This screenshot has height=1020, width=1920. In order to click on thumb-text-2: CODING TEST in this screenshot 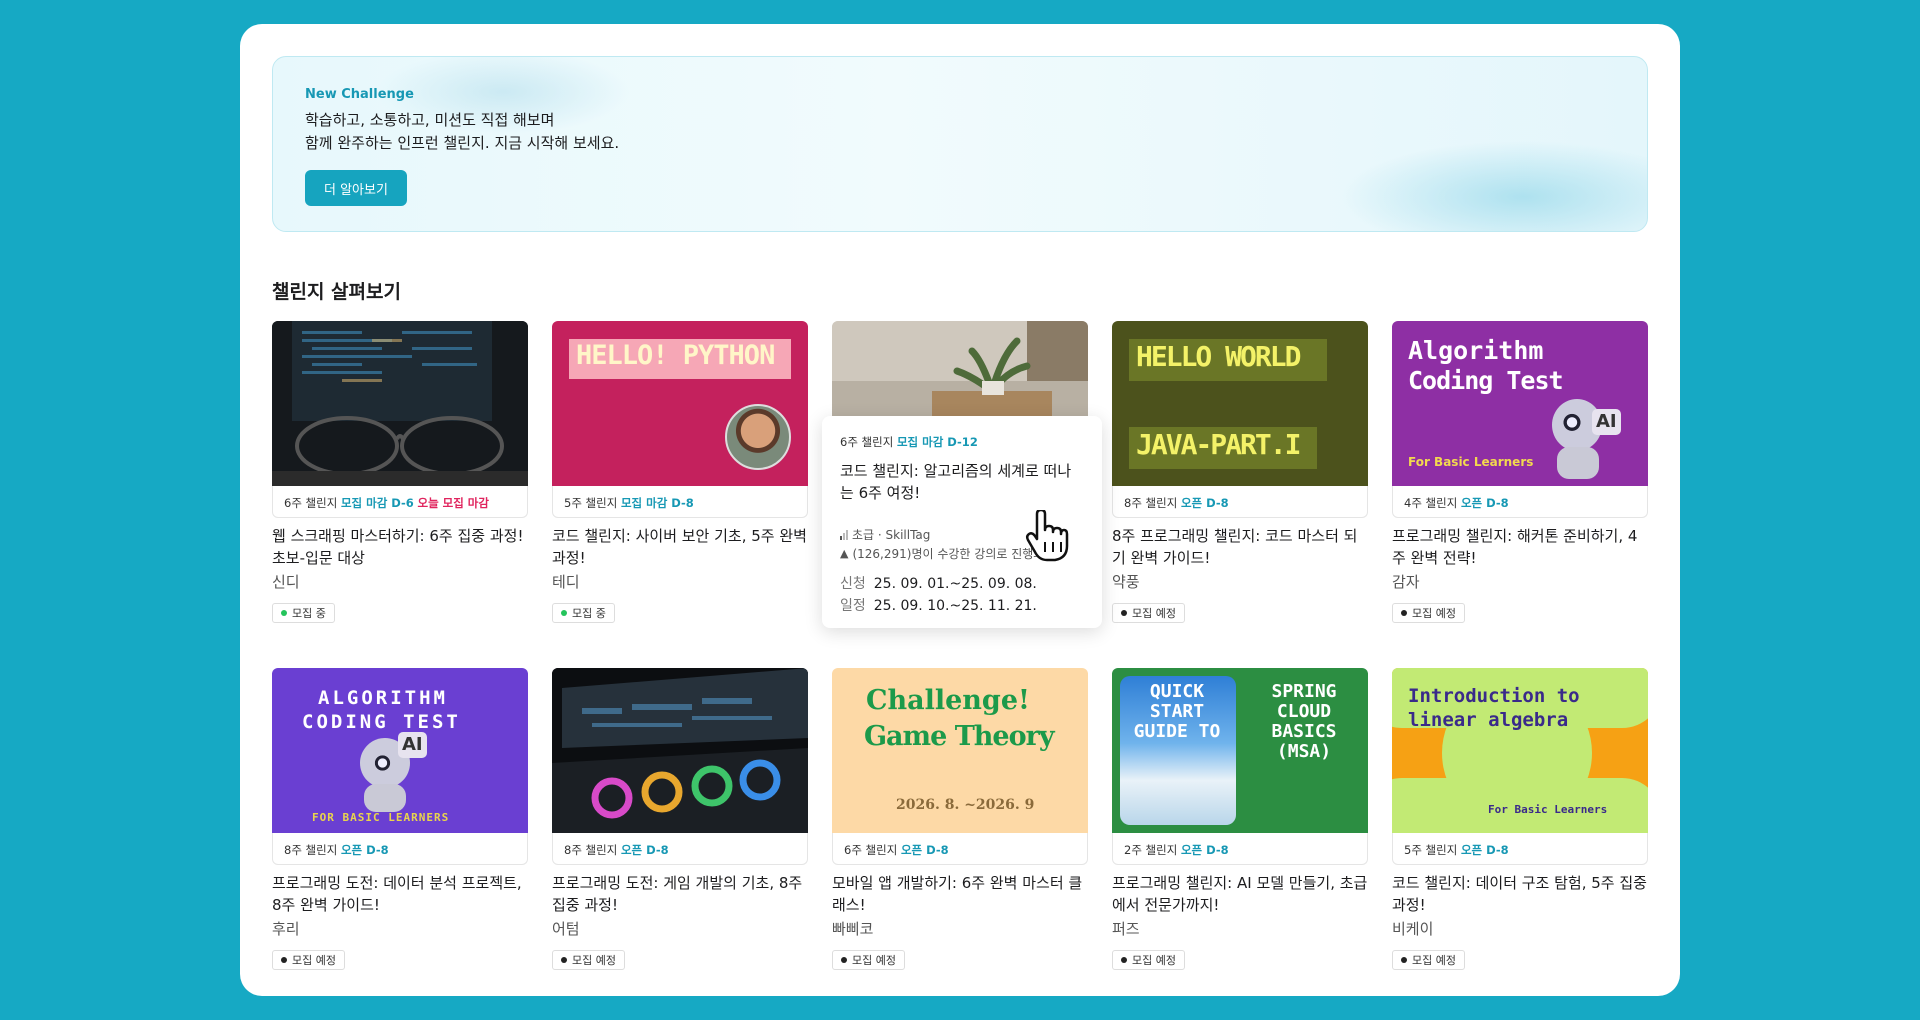, I will do `click(381, 722)`.